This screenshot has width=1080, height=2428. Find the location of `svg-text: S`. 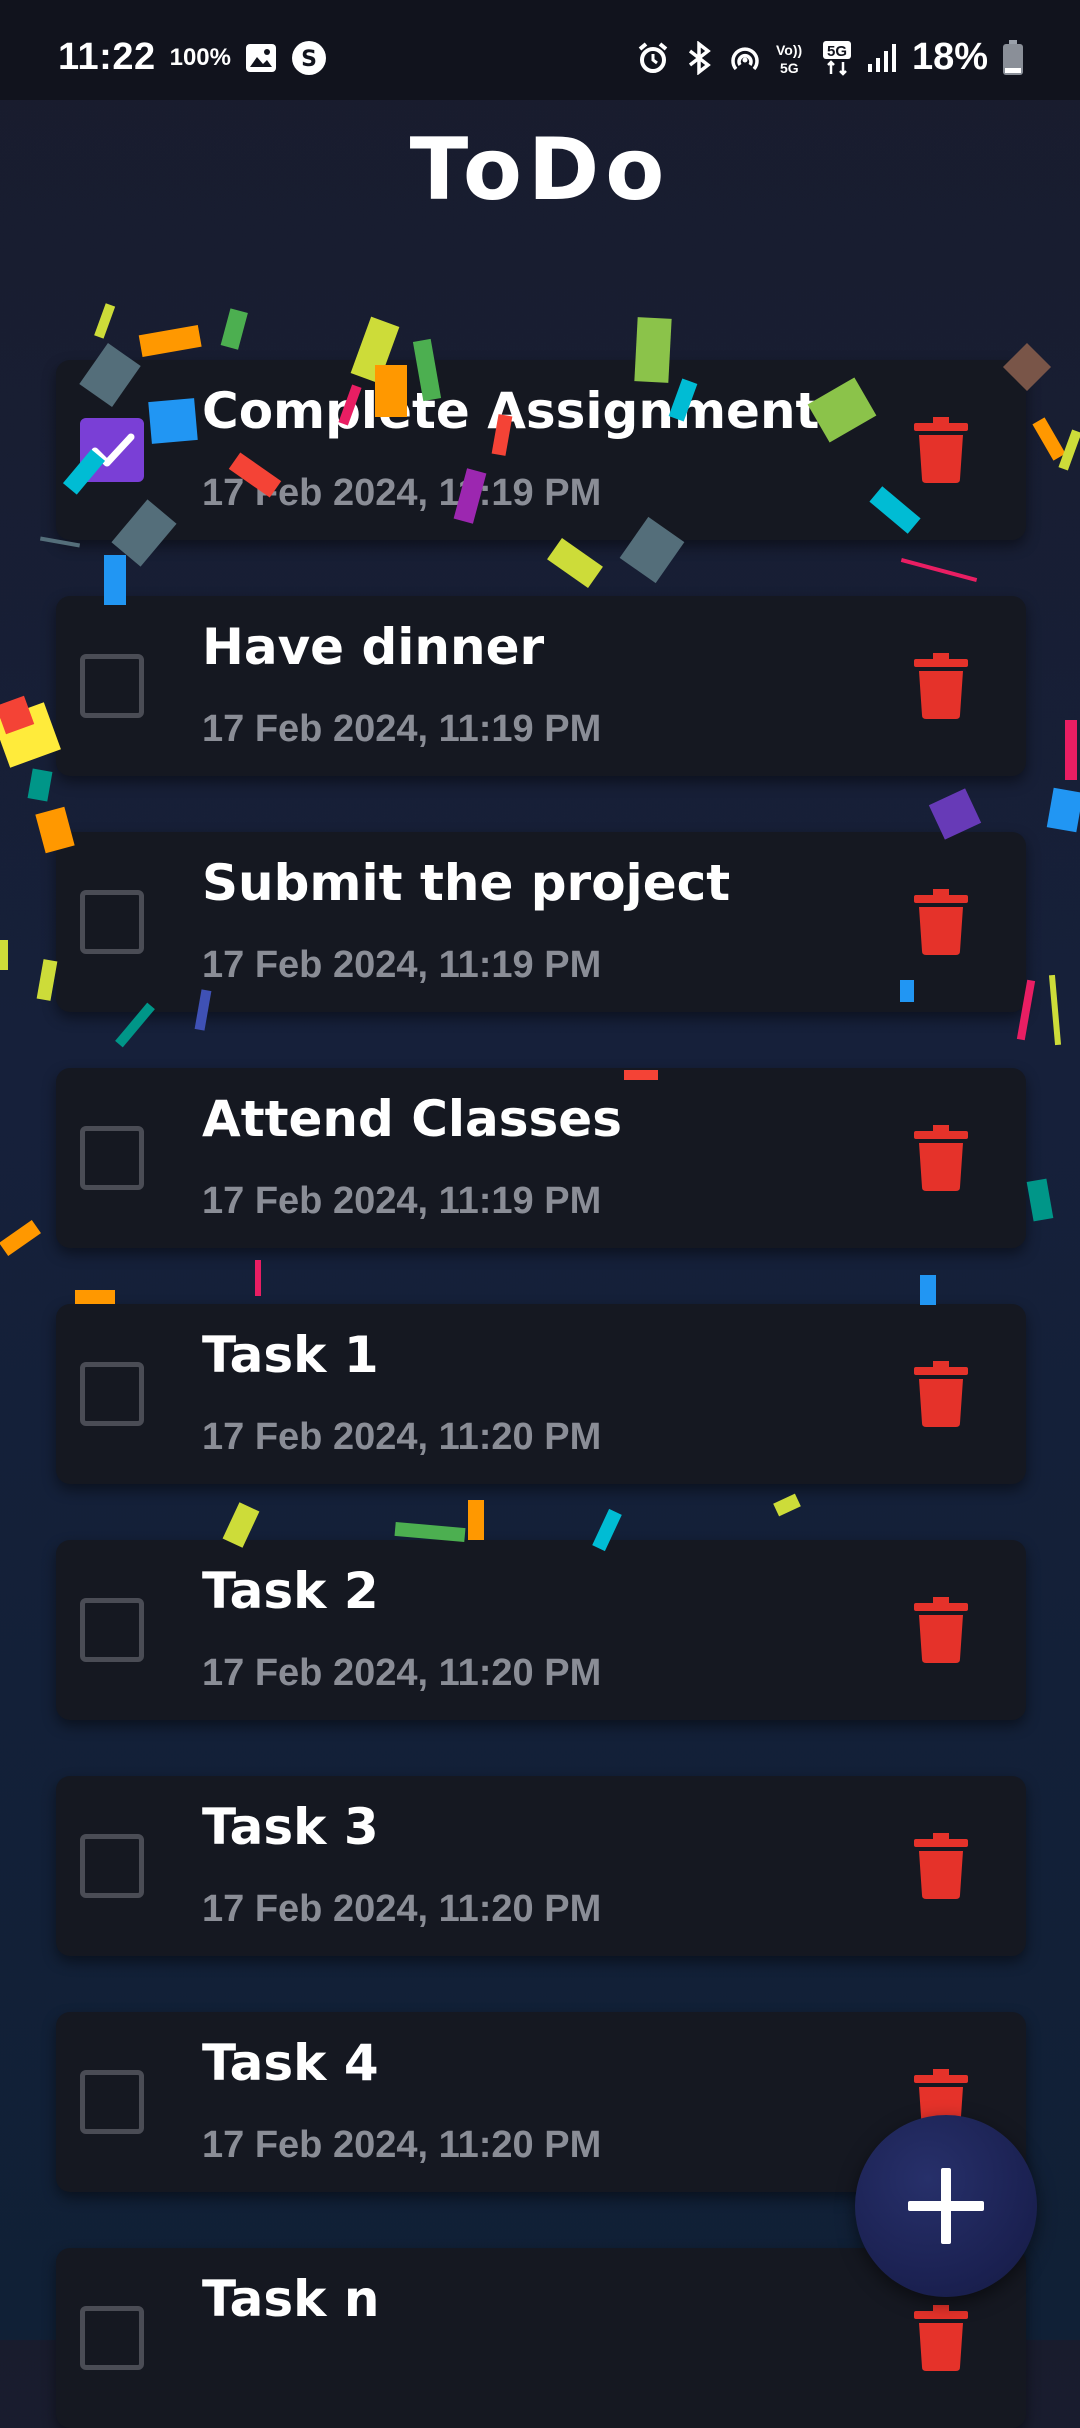

svg-text: S is located at coordinates (309, 59).